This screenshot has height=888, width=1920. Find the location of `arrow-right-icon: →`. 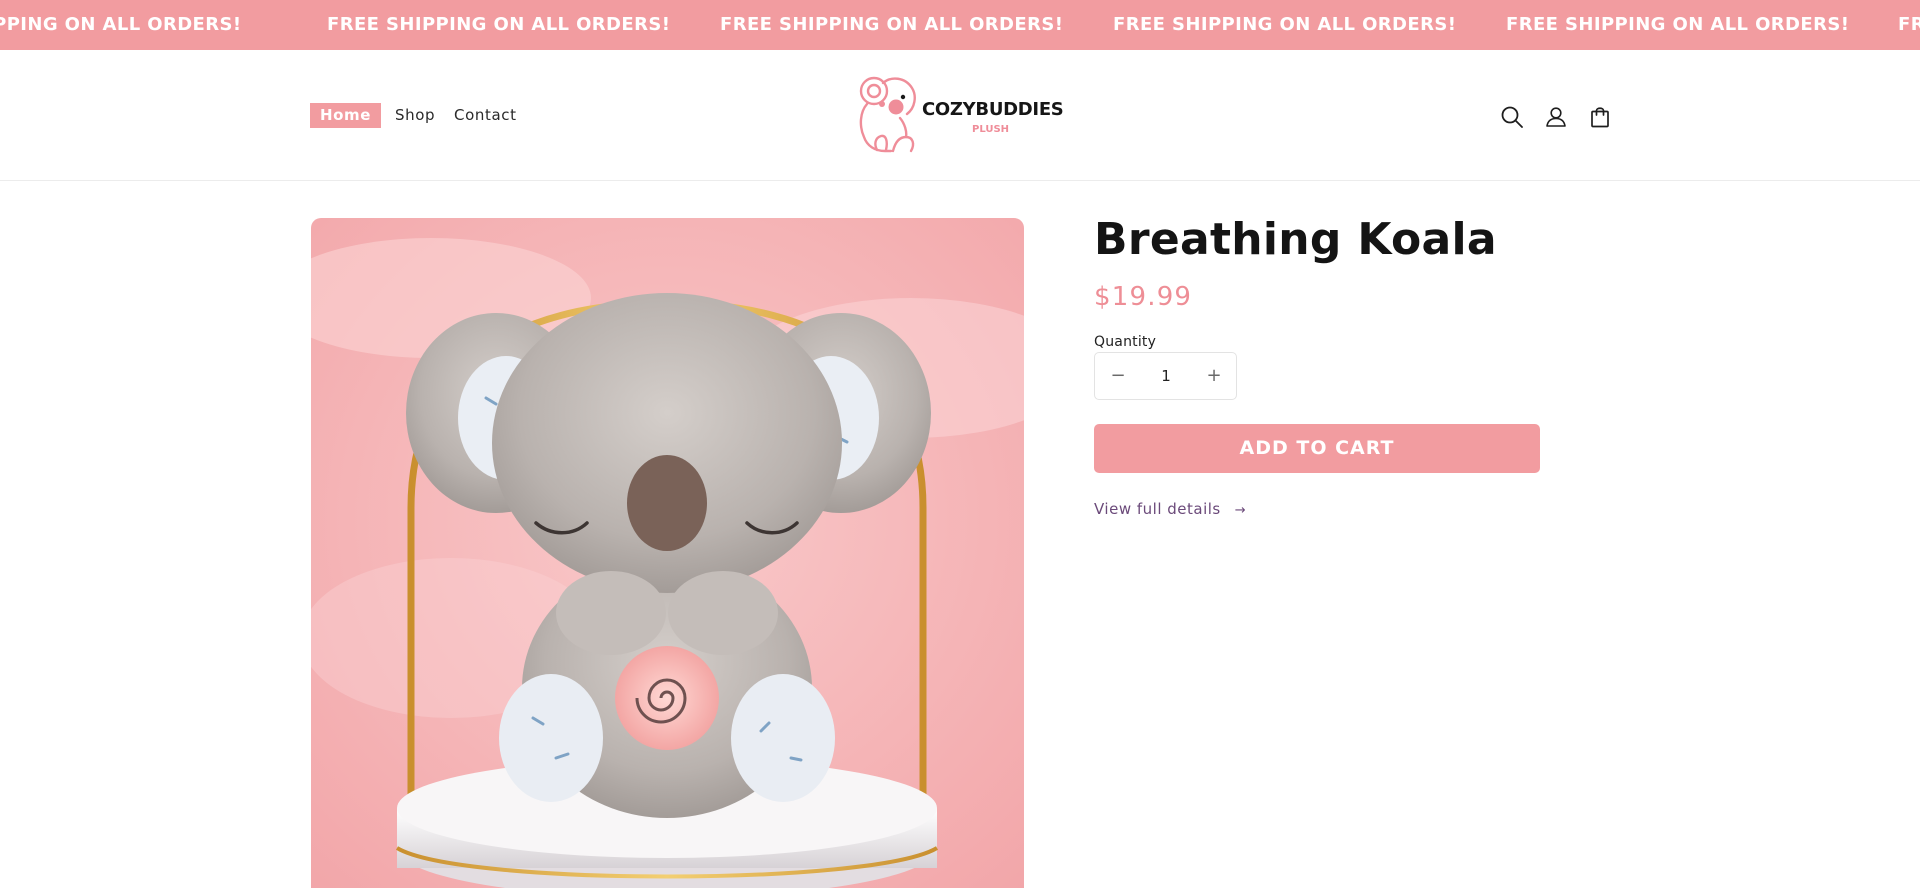

arrow-right-icon: → is located at coordinates (1240, 510).